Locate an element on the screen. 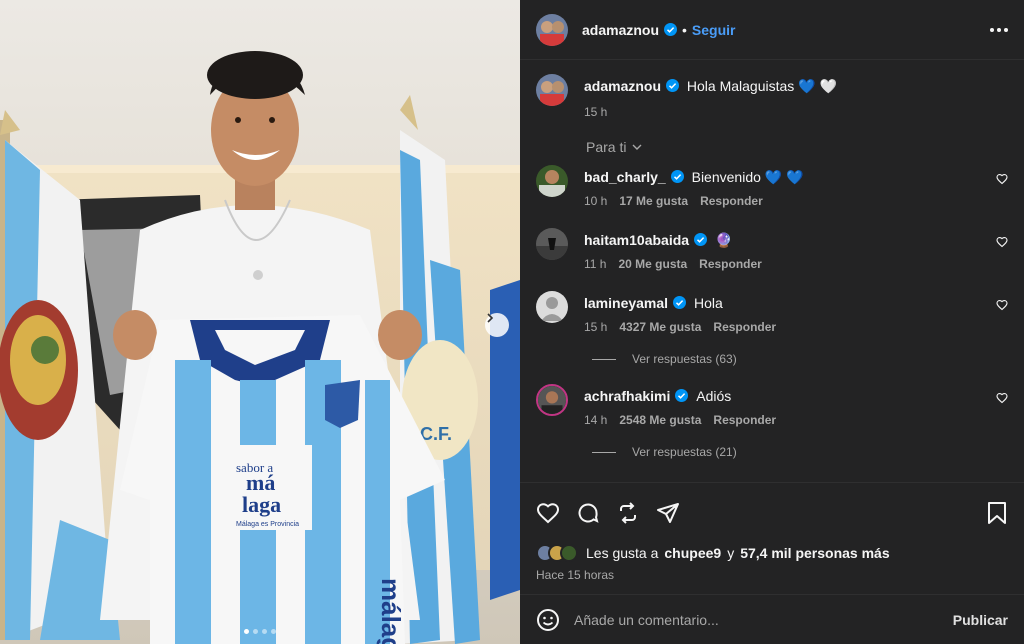 The image size is (1024, 644). chevron-down-icon is located at coordinates (637, 147).